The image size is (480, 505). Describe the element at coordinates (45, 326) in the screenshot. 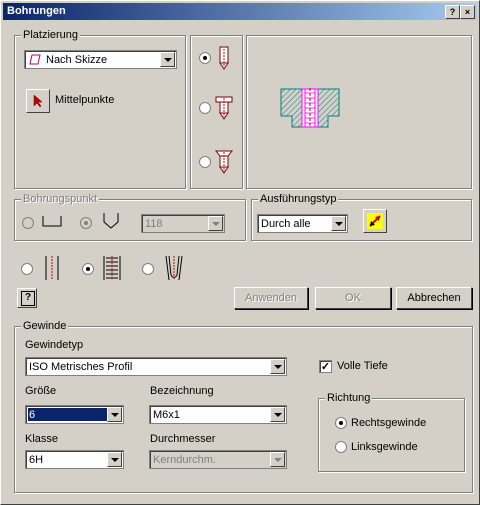

I see `gewinde-legend: Gewinde` at that location.